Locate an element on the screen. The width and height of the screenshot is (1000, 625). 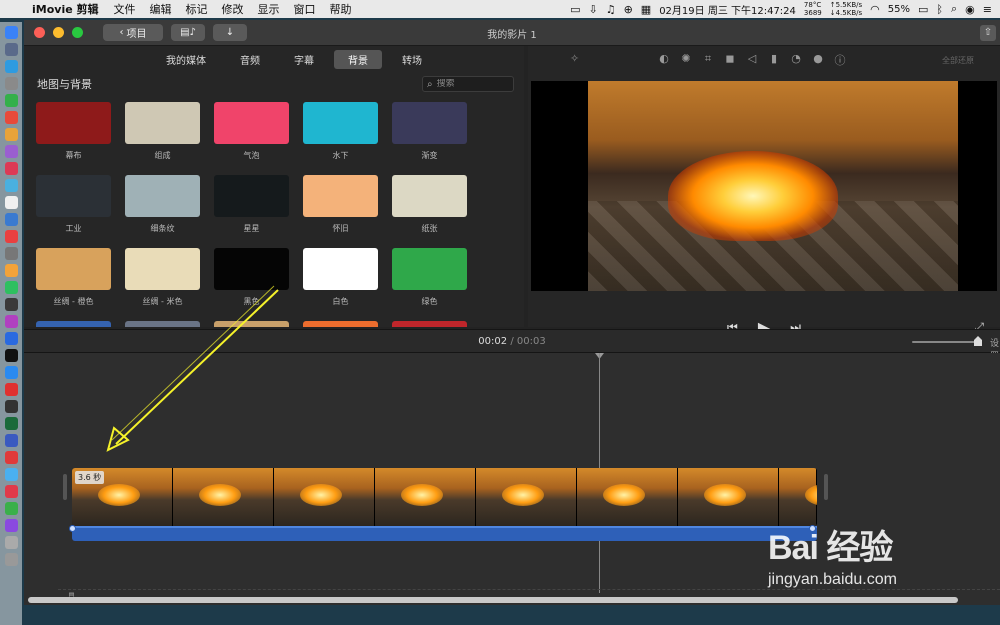
background-item: 黑色 is located at coordinates (251, 277).